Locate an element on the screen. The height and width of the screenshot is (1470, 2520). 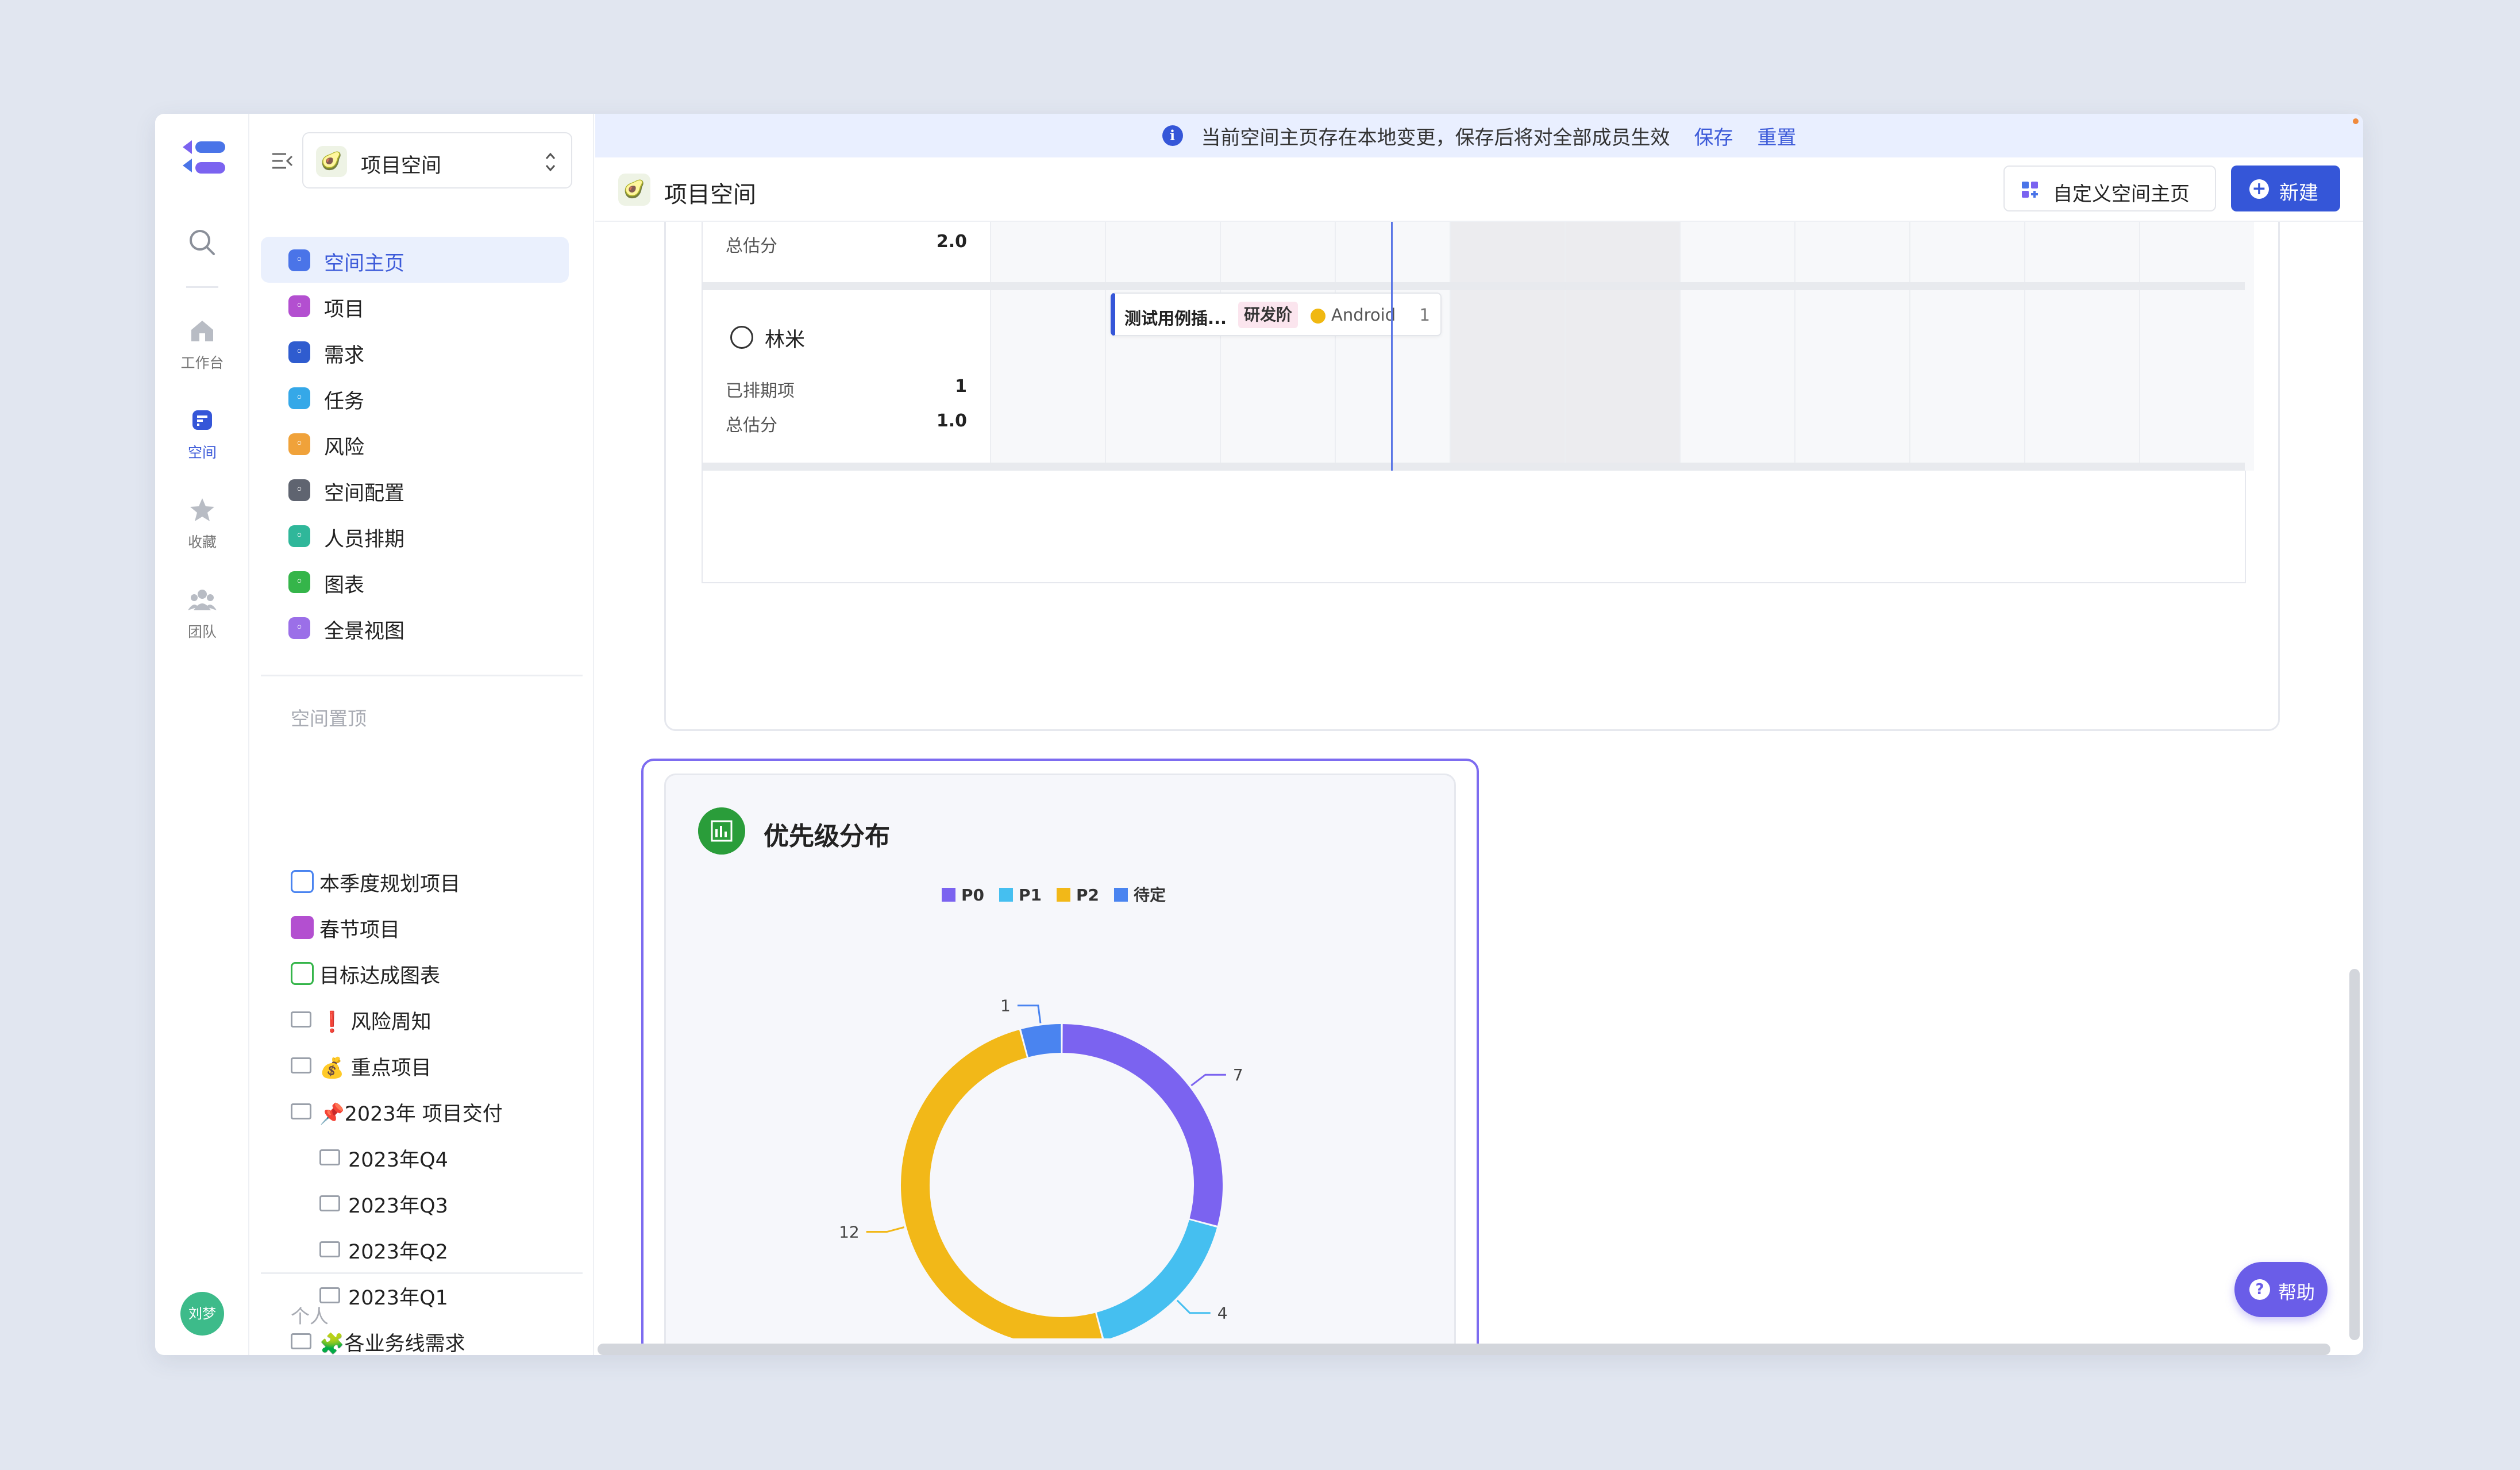
space-selector: 🥑 项目空间 is located at coordinates (437, 160).